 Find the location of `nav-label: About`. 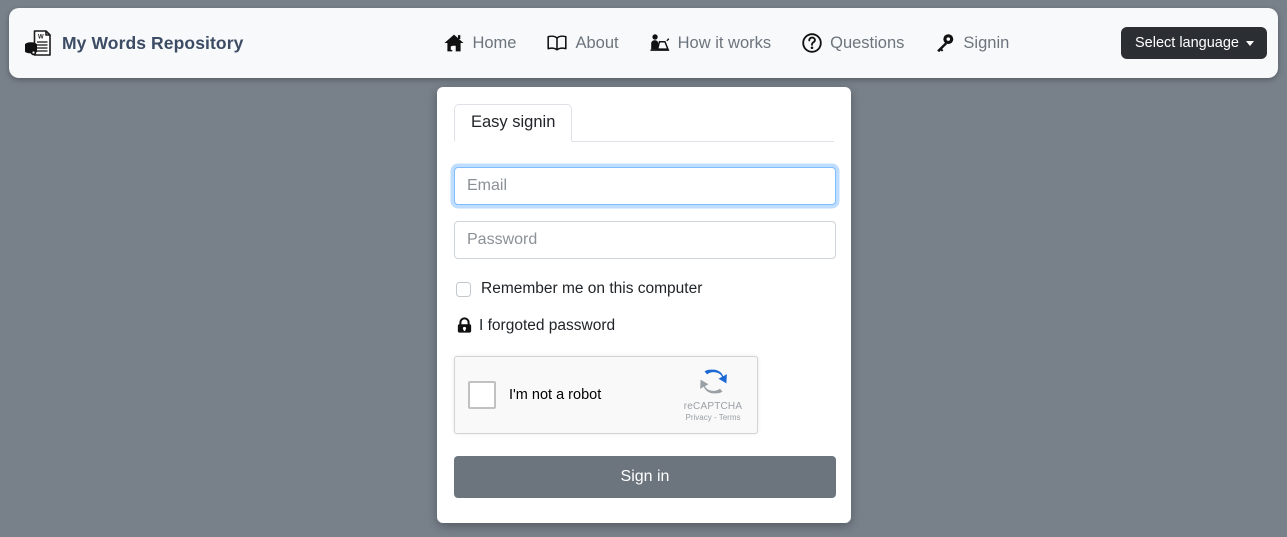

nav-label: About is located at coordinates (597, 42).